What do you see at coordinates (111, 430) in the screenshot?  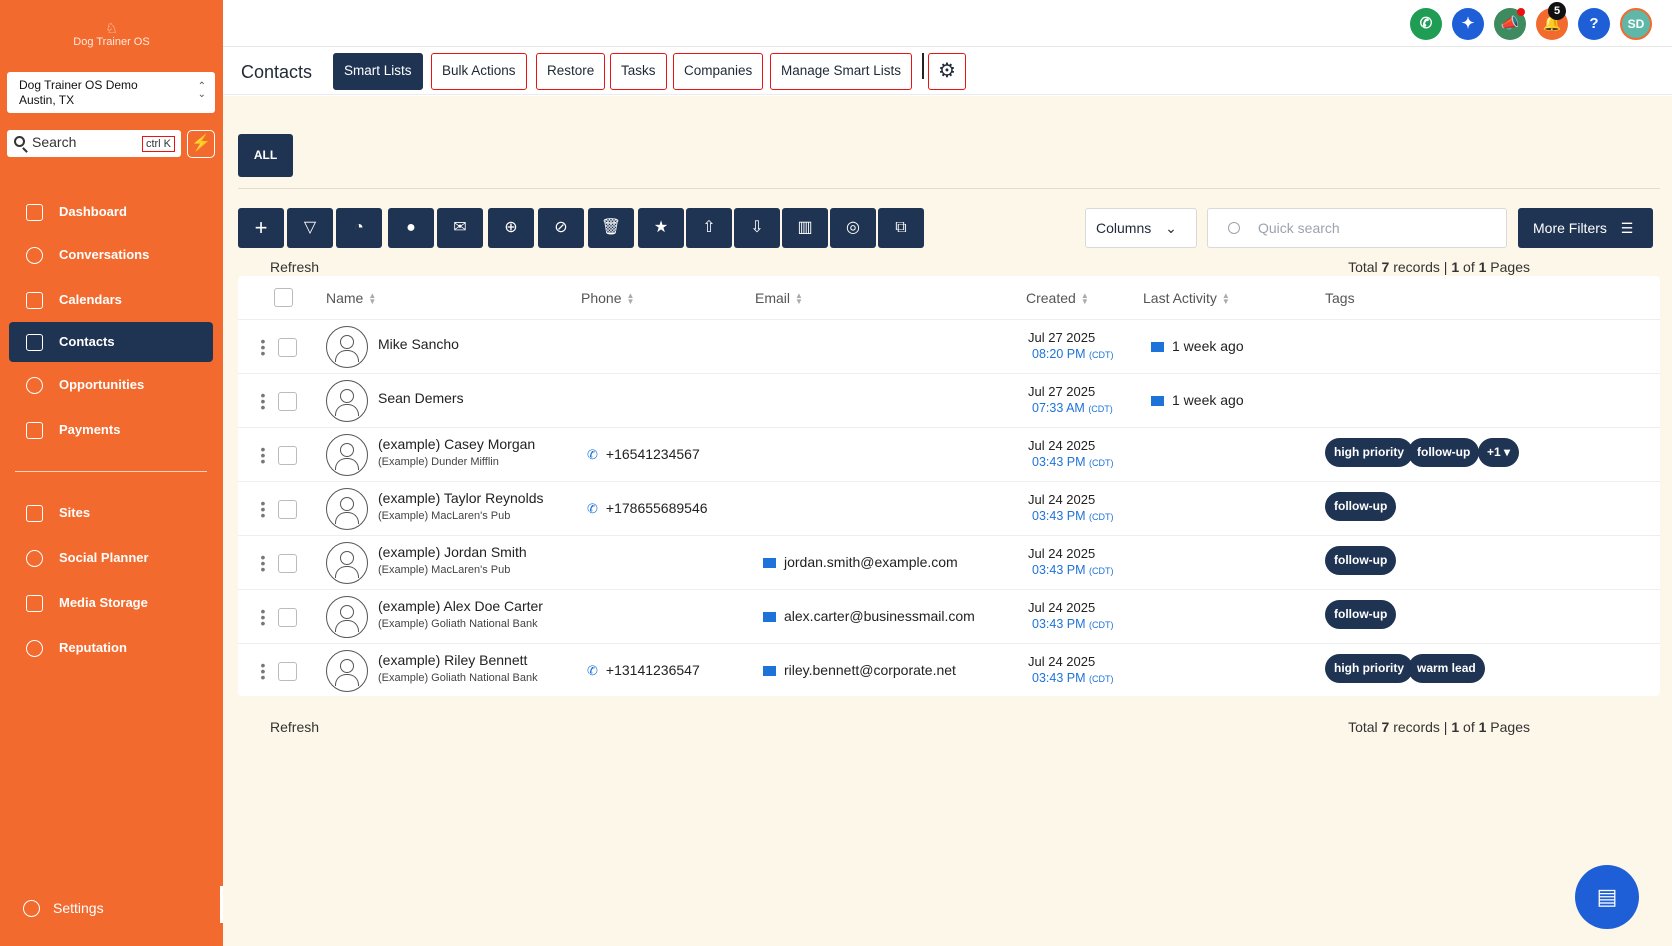 I see `sidebar-item-payments: Payments` at bounding box center [111, 430].